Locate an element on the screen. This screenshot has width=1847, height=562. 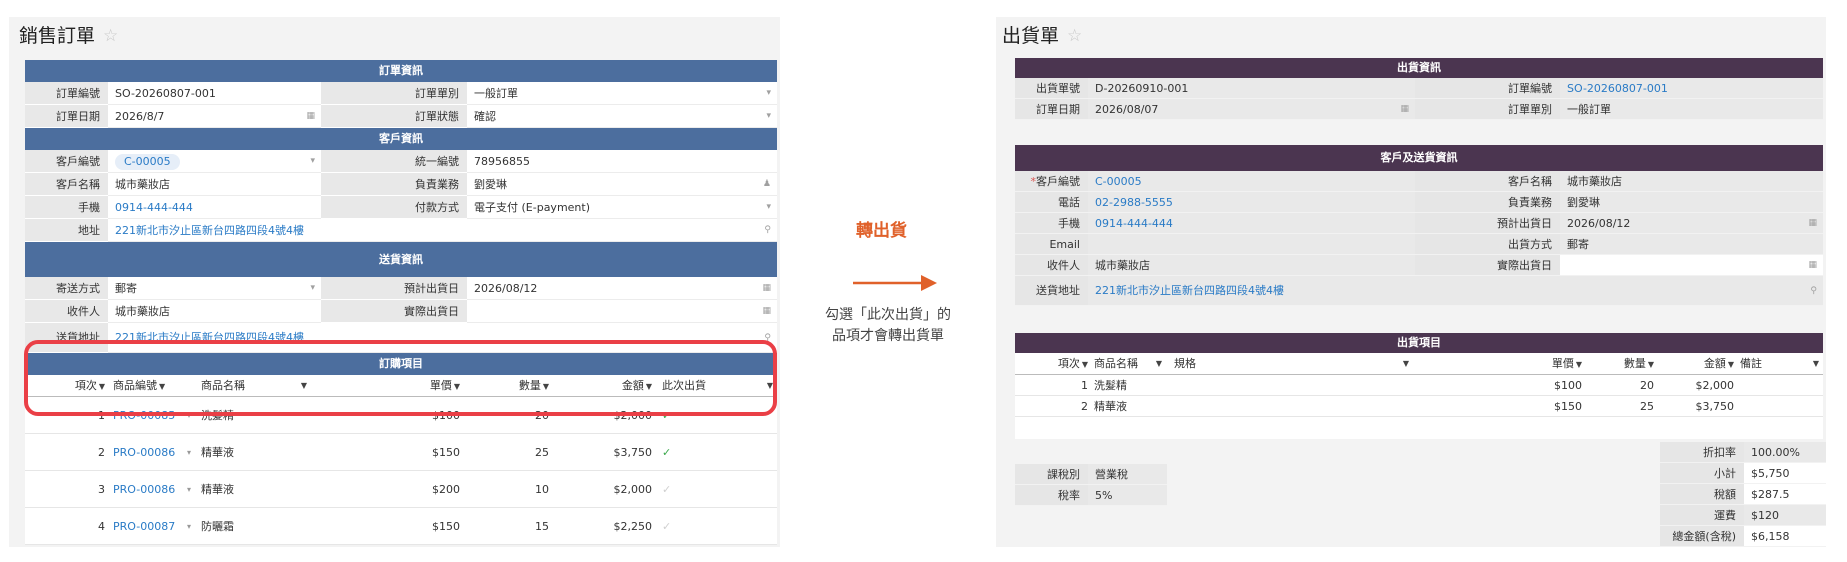
customer-no-field: C-00005 is located at coordinates (1251, 181).